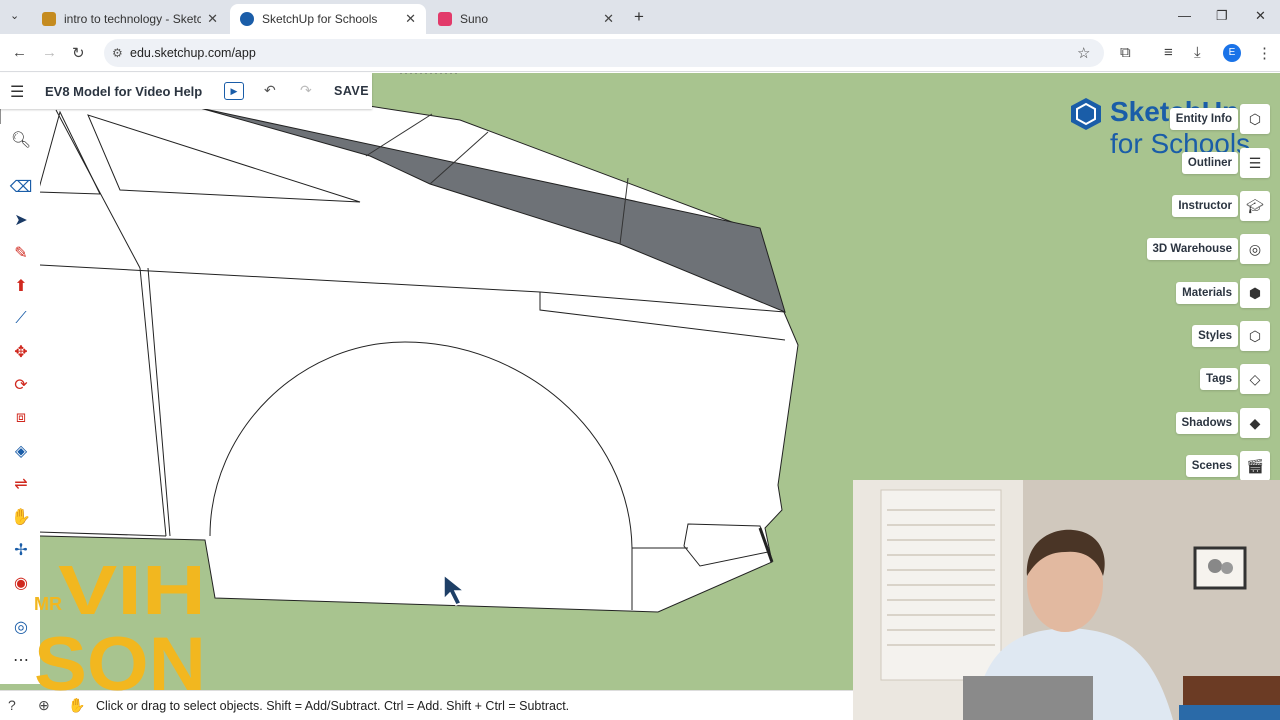 The height and width of the screenshot is (720, 1280). I want to click on app-top-bar: ☰ EV8 Model for Video Help ▶ ↶ ↷ SAVE, so click(186, 91).